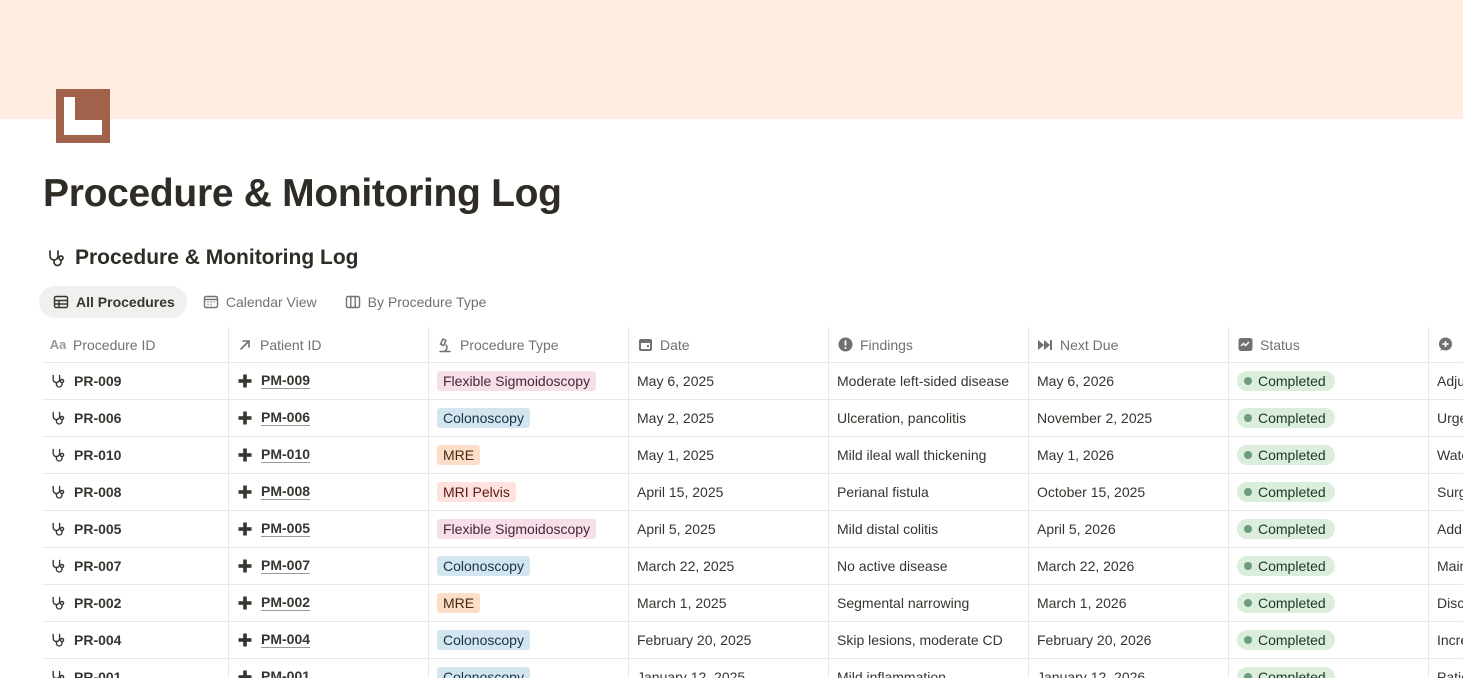 This screenshot has width=1463, height=678. What do you see at coordinates (1445, 381) in the screenshot?
I see `notes-cell: Adju` at bounding box center [1445, 381].